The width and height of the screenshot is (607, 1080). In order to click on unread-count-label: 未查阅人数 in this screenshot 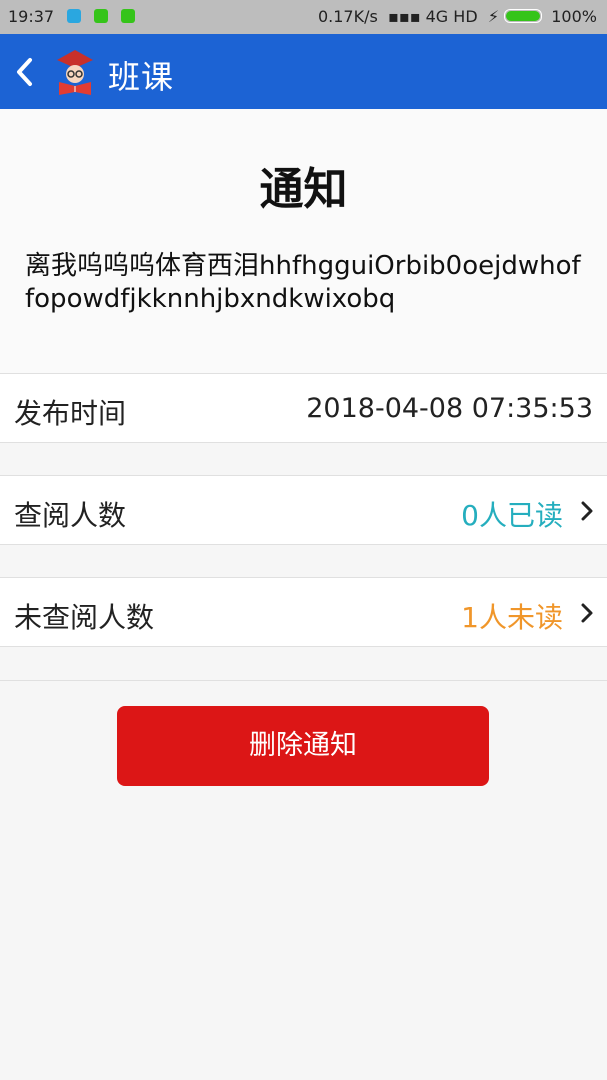, I will do `click(84, 617)`.